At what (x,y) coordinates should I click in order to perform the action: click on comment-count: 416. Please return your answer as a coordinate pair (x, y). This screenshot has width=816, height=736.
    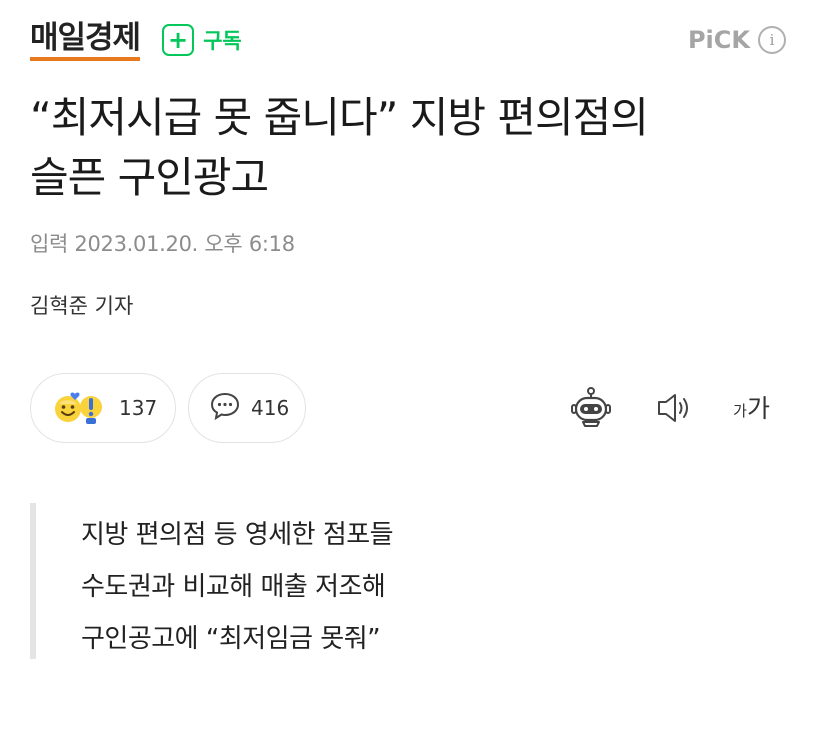
    Looking at the image, I should click on (270, 408).